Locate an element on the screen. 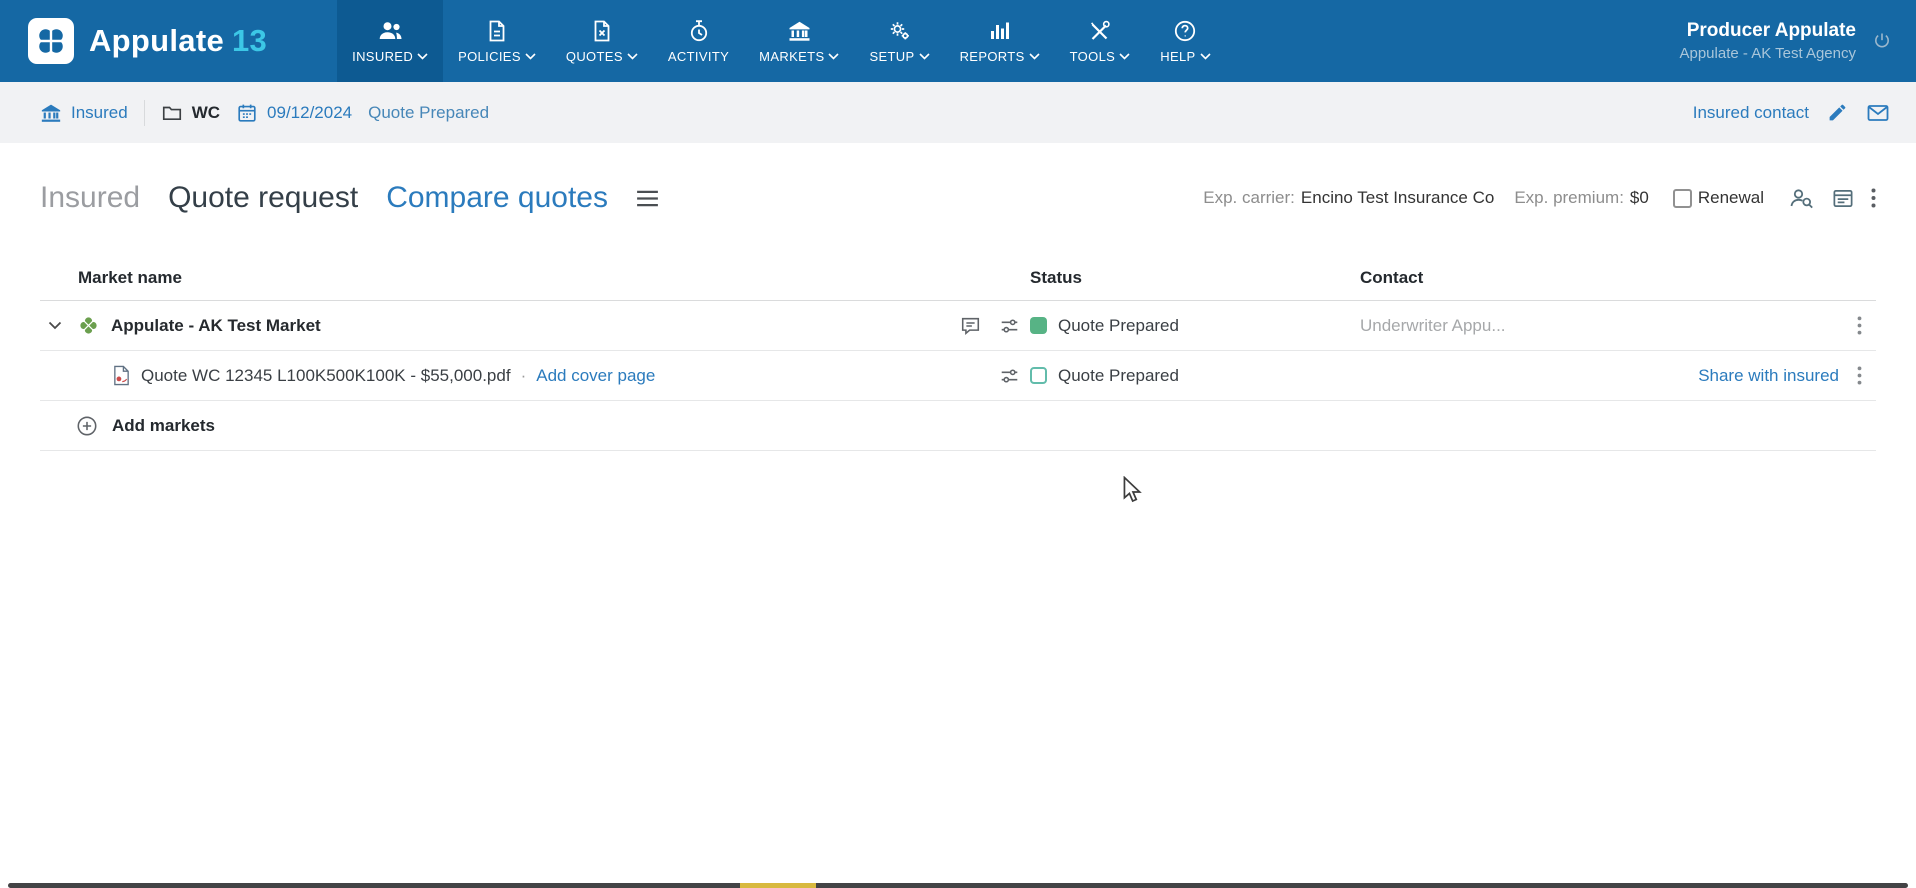 The image size is (1916, 888). user-name: Producer Appulate is located at coordinates (1767, 31).